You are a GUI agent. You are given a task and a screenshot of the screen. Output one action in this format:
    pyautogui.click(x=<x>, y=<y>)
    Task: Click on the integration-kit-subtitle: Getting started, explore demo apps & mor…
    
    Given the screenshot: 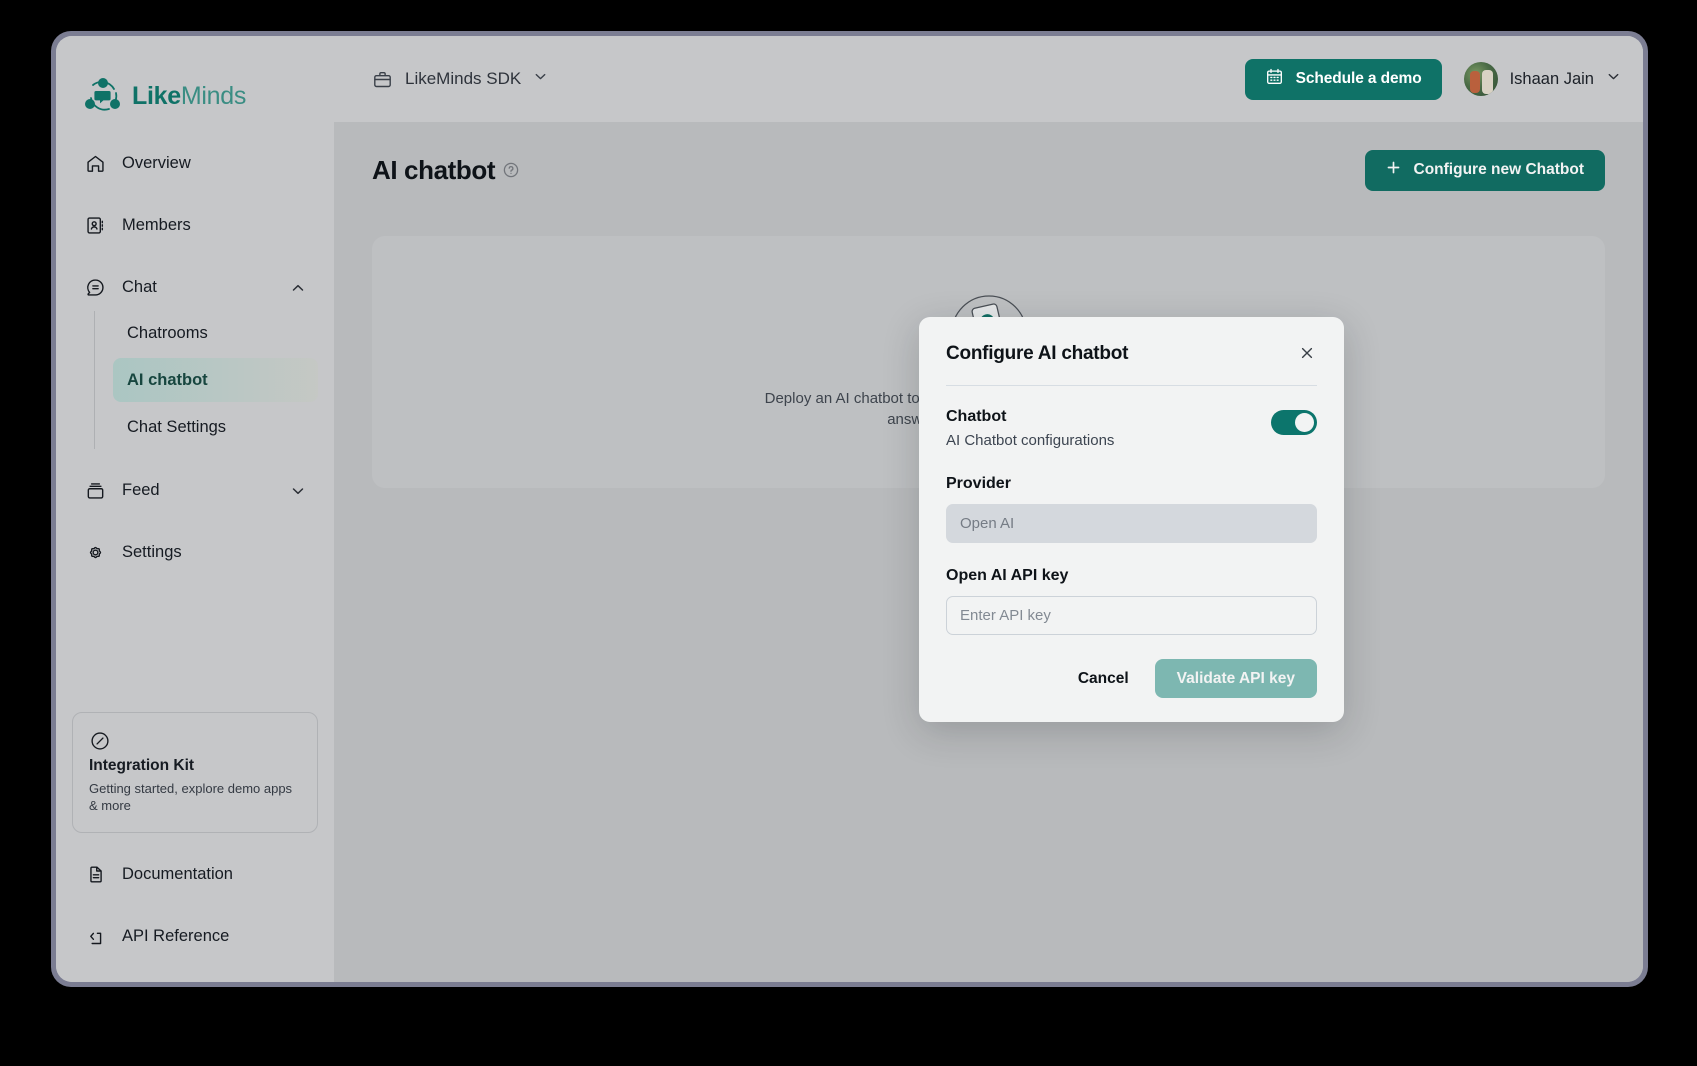 What is the action you would take?
    pyautogui.click(x=191, y=797)
    